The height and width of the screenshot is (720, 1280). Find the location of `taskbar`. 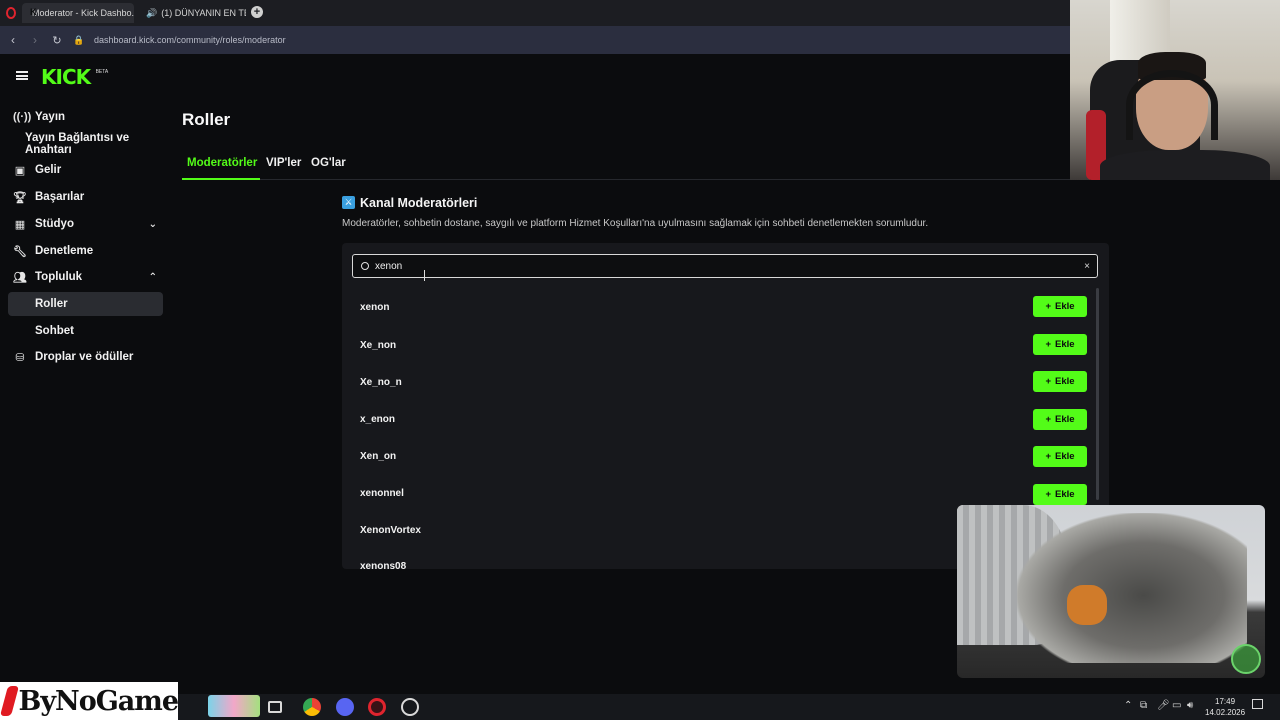

taskbar is located at coordinates (640, 707).